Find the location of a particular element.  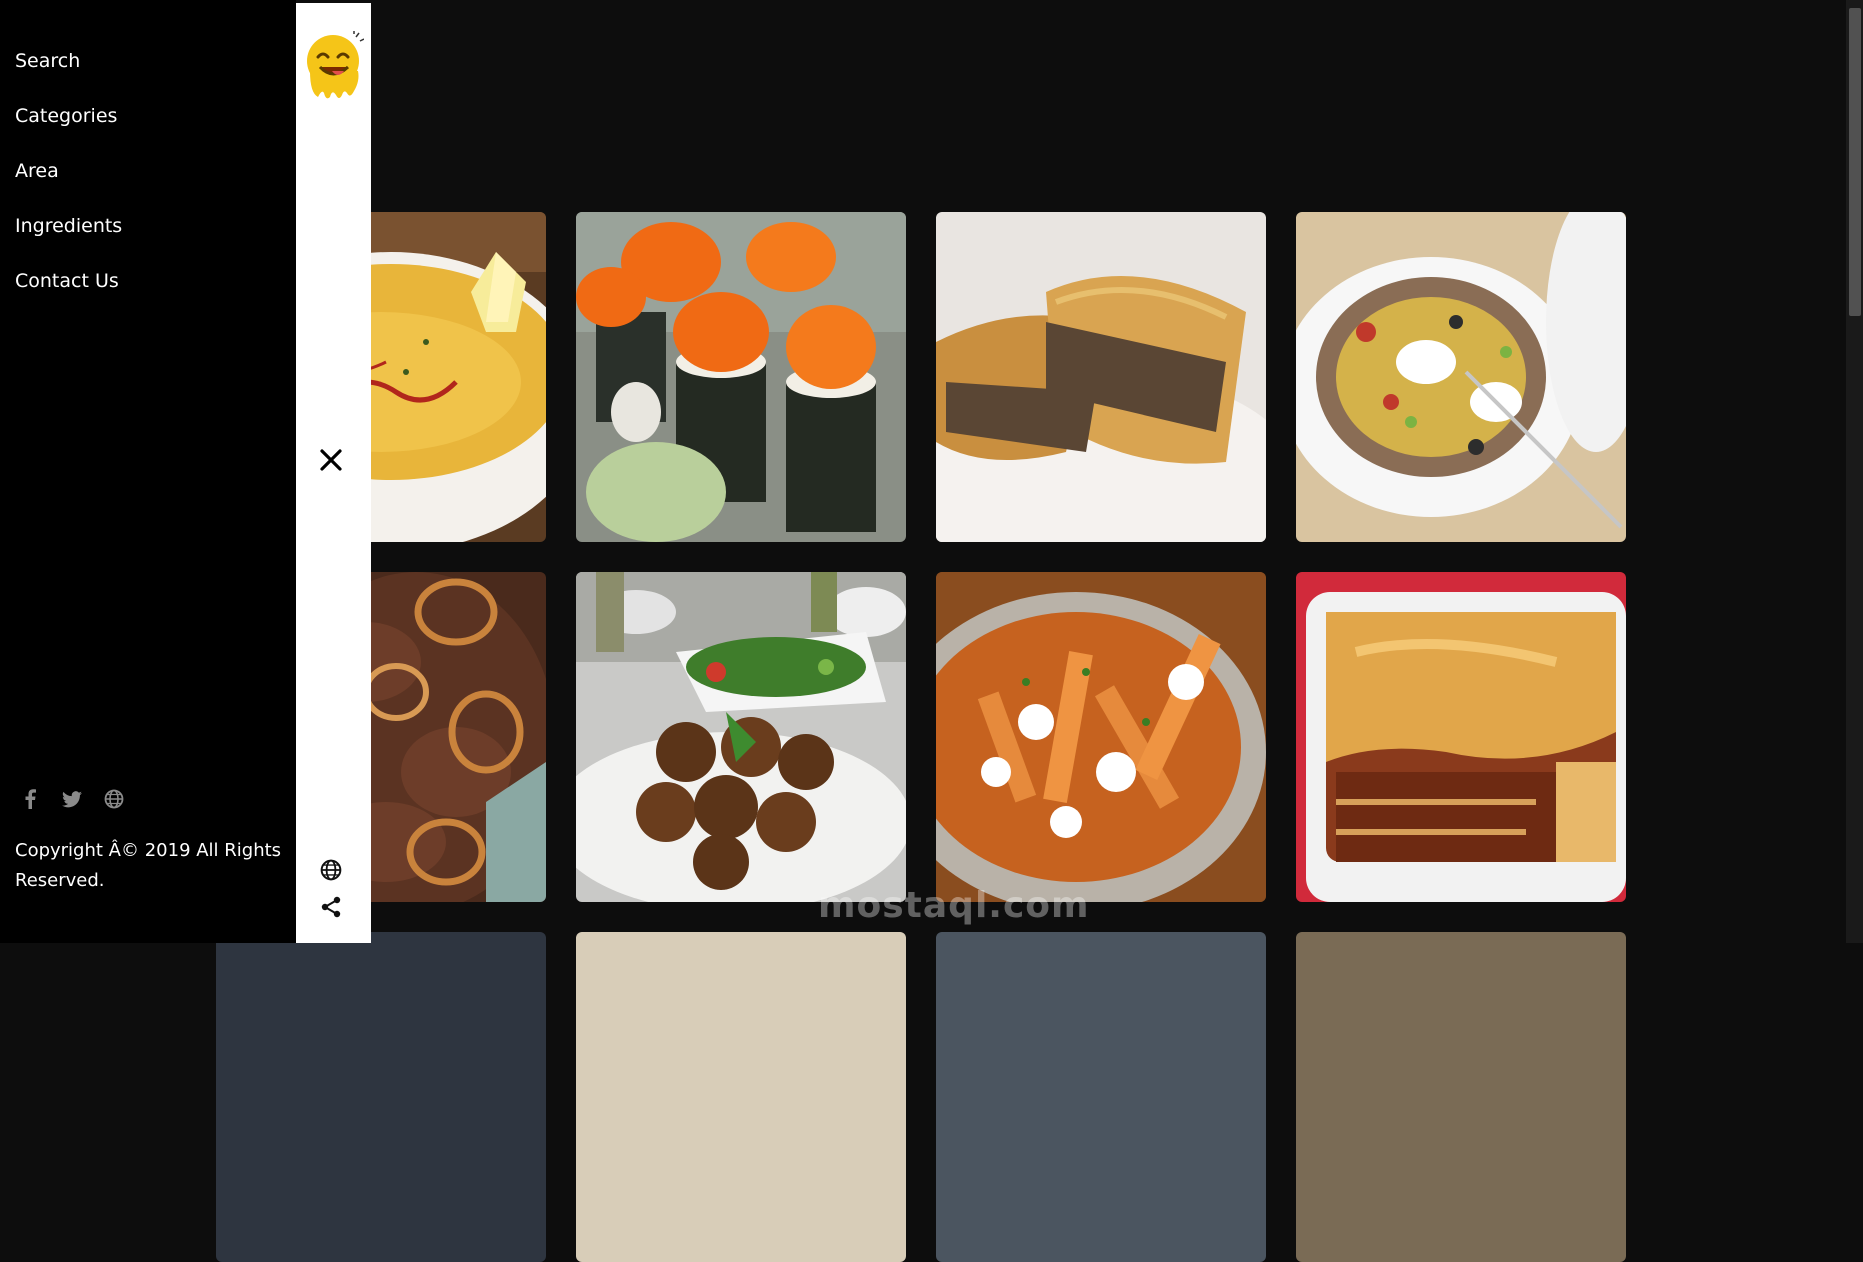

meal-card-sushi is located at coordinates (741, 377).